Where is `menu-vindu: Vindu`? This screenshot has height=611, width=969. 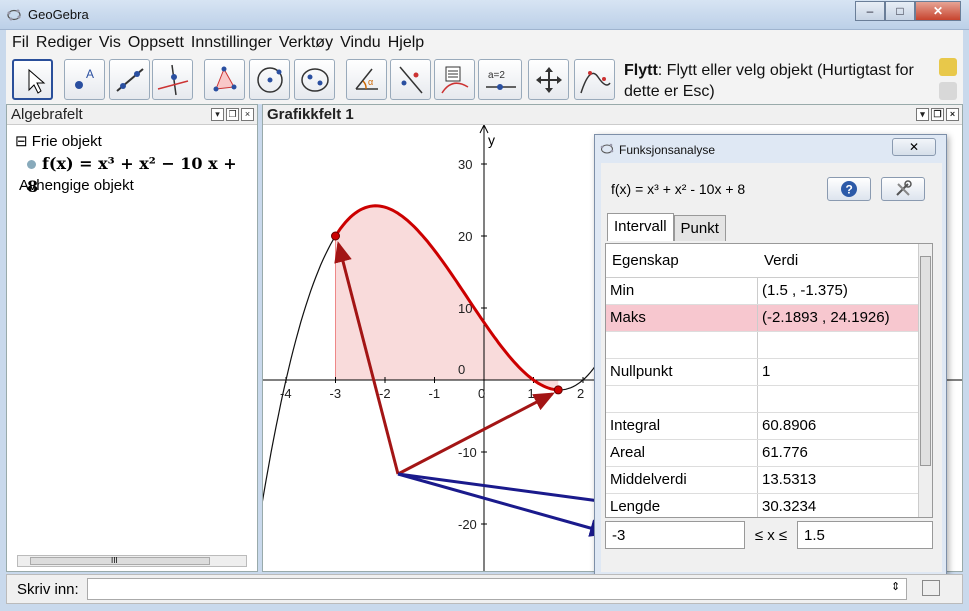 menu-vindu: Vindu is located at coordinates (360, 43).